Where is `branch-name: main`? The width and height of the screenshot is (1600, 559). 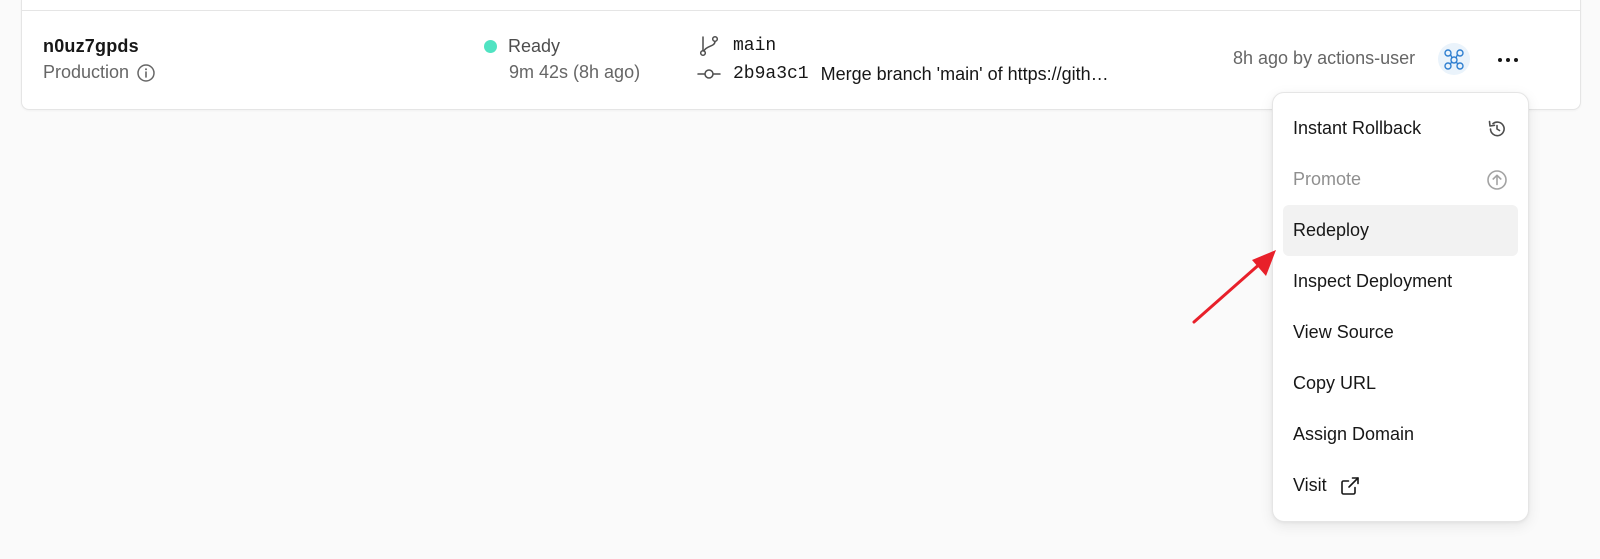 branch-name: main is located at coordinates (755, 46).